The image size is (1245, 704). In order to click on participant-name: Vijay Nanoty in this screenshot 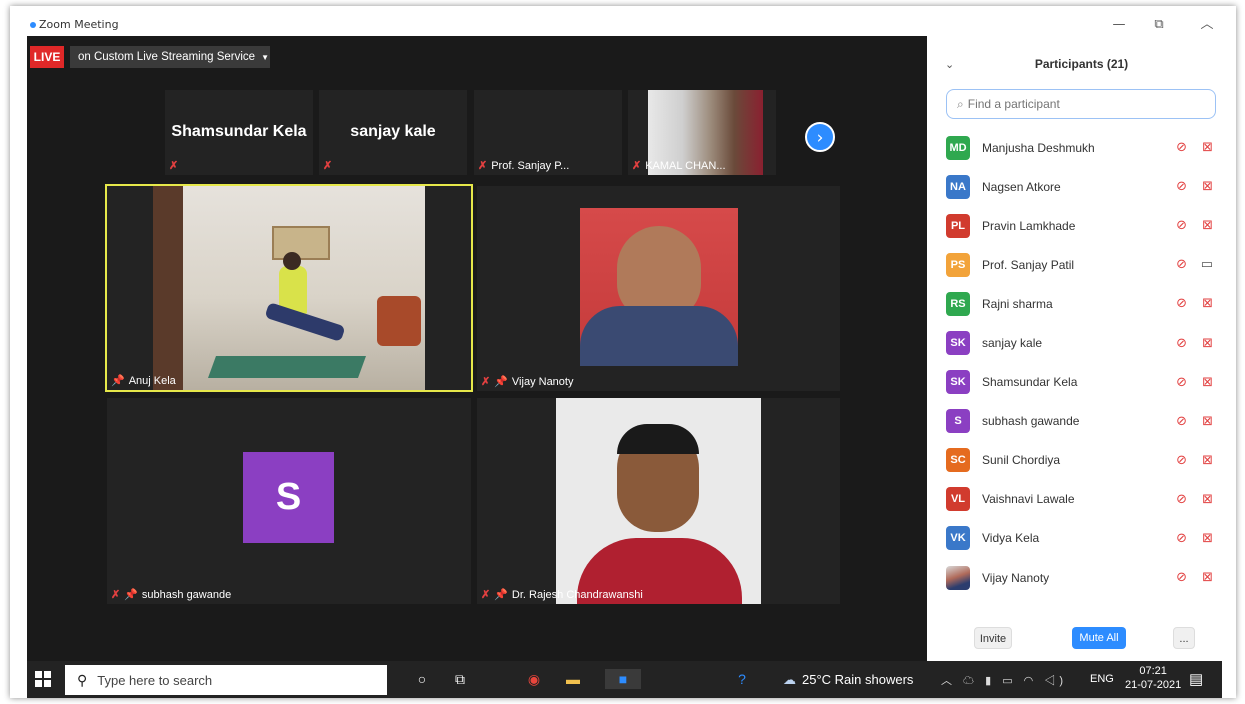, I will do `click(1016, 577)`.